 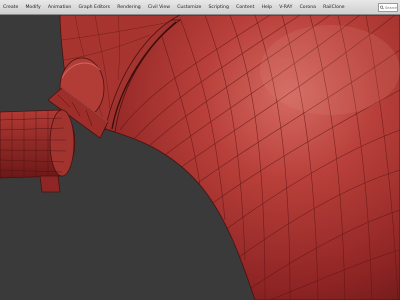 I want to click on menu-create: Create, so click(x=10, y=7).